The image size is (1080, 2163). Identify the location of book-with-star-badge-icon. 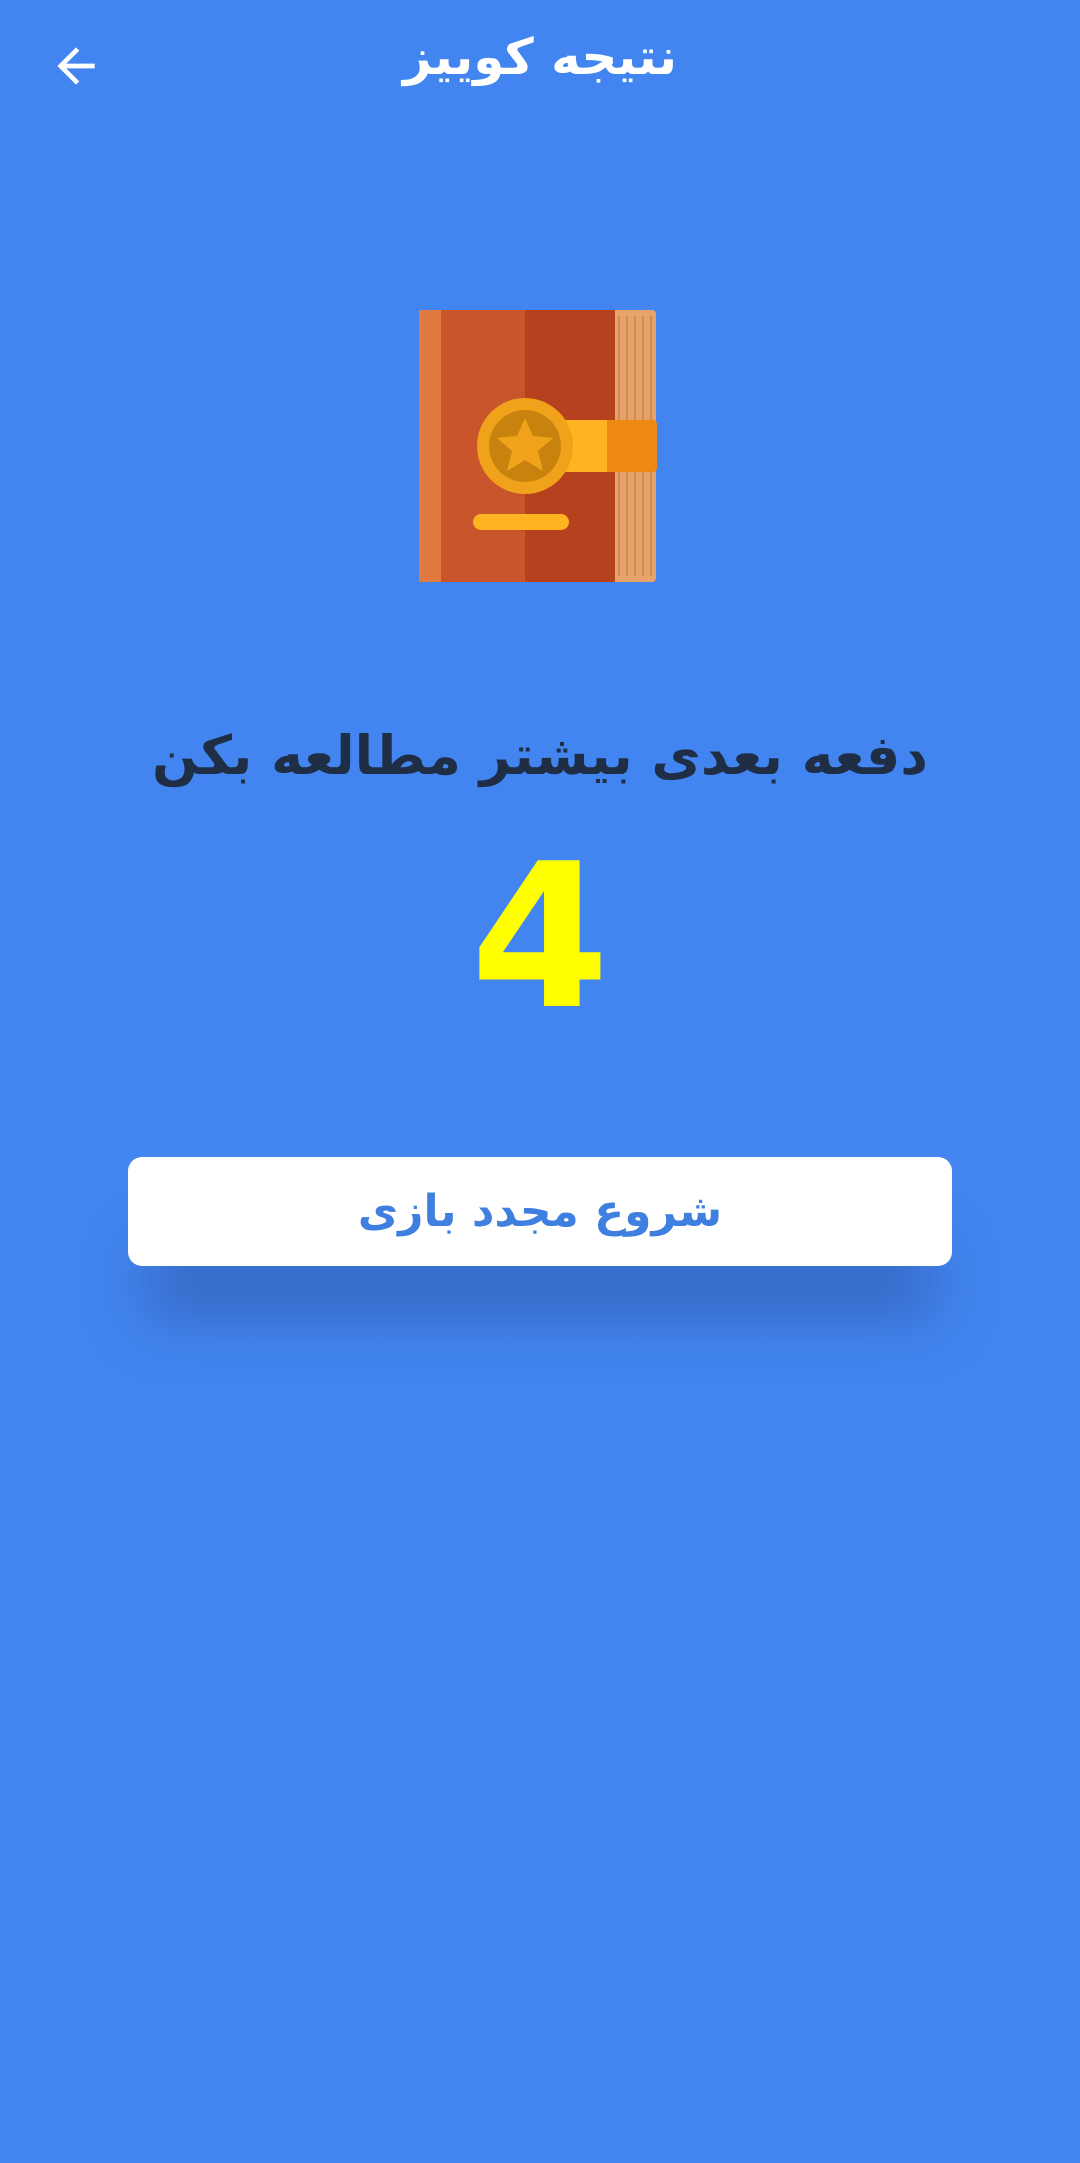
(540, 448).